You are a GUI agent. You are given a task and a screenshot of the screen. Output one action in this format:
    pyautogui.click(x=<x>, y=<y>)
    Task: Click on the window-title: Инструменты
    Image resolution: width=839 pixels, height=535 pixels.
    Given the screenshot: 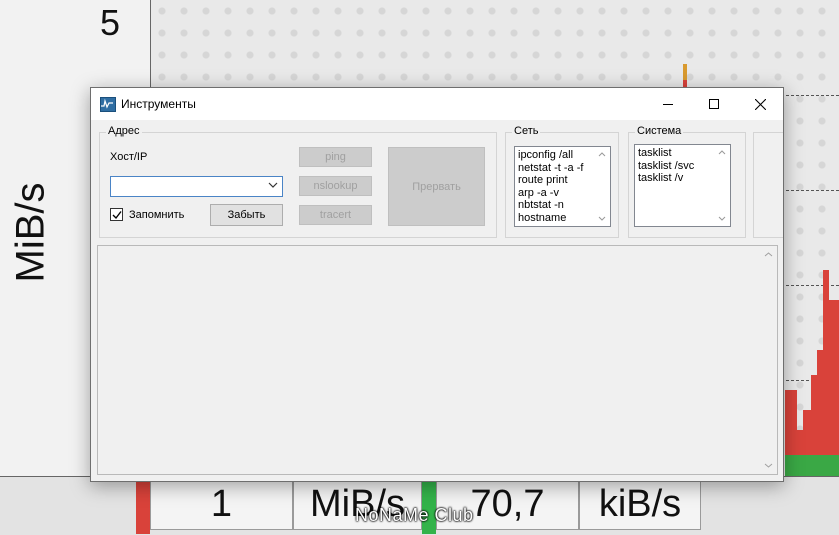 What is the action you would take?
    pyautogui.click(x=158, y=104)
    